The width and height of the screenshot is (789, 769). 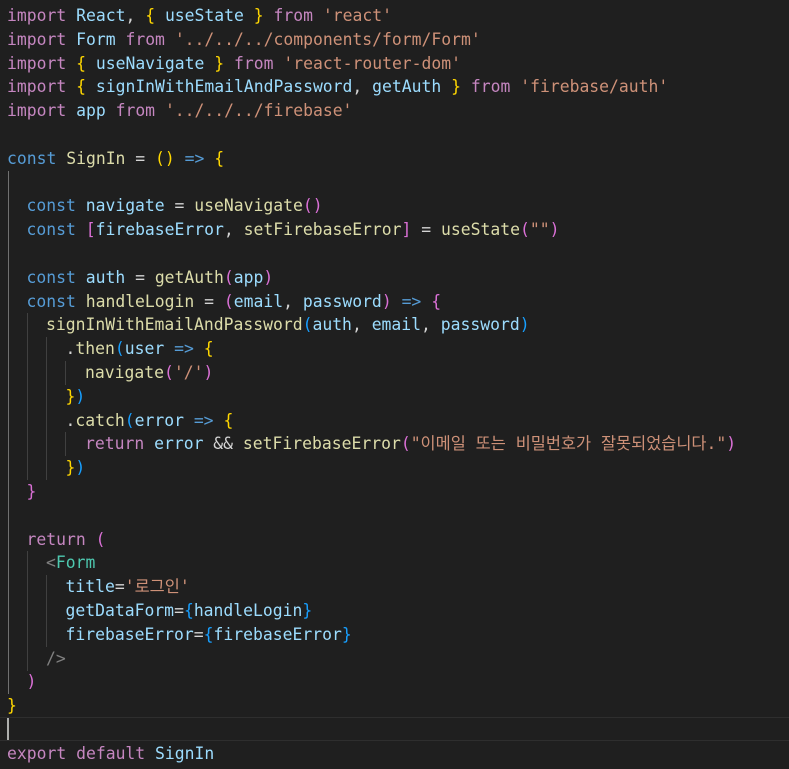 I want to click on code-token: useNavigate, so click(x=248, y=206).